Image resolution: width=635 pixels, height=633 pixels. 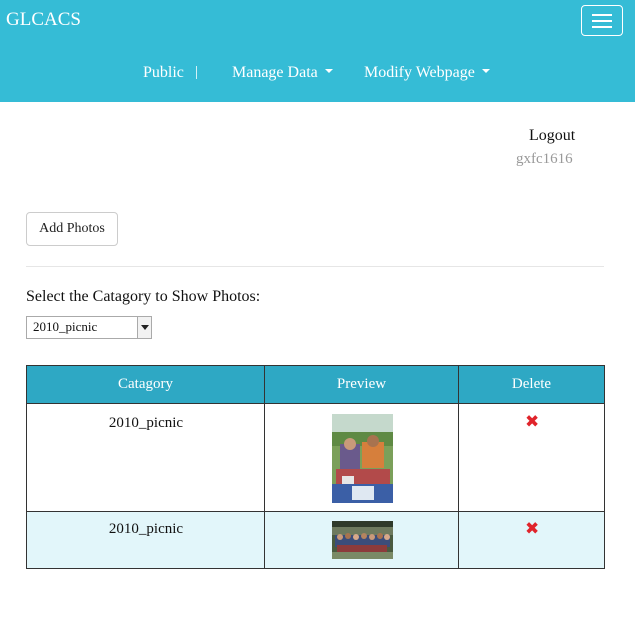 What do you see at coordinates (531, 385) in the screenshot?
I see `column-header-delete: Delete` at bounding box center [531, 385].